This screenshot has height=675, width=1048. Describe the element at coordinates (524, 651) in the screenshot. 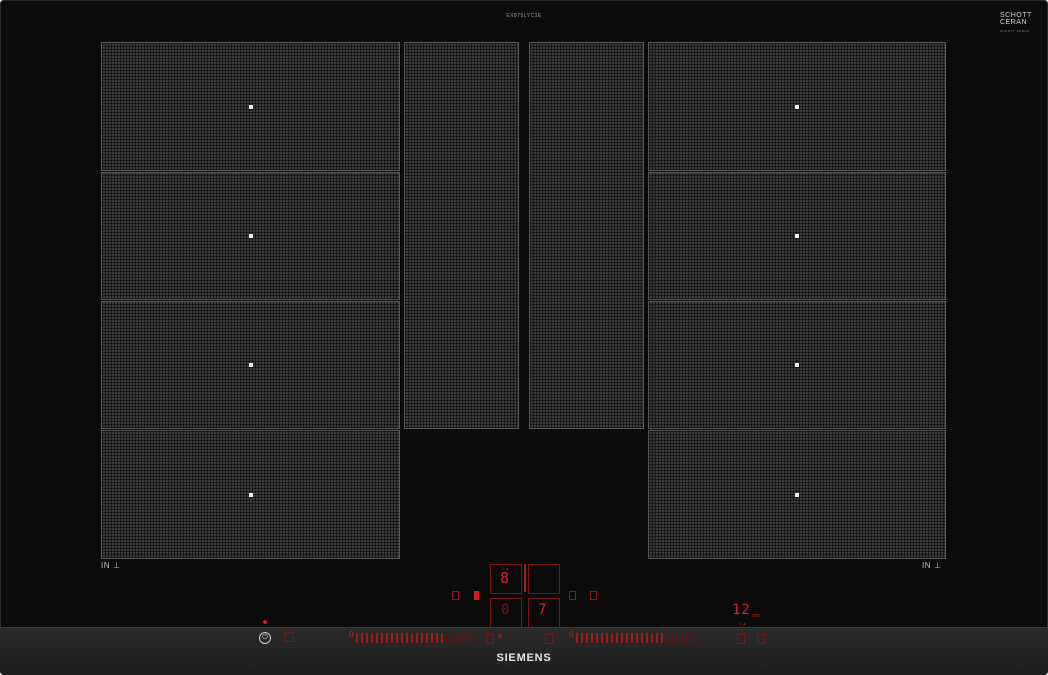

I see `control-panel` at that location.